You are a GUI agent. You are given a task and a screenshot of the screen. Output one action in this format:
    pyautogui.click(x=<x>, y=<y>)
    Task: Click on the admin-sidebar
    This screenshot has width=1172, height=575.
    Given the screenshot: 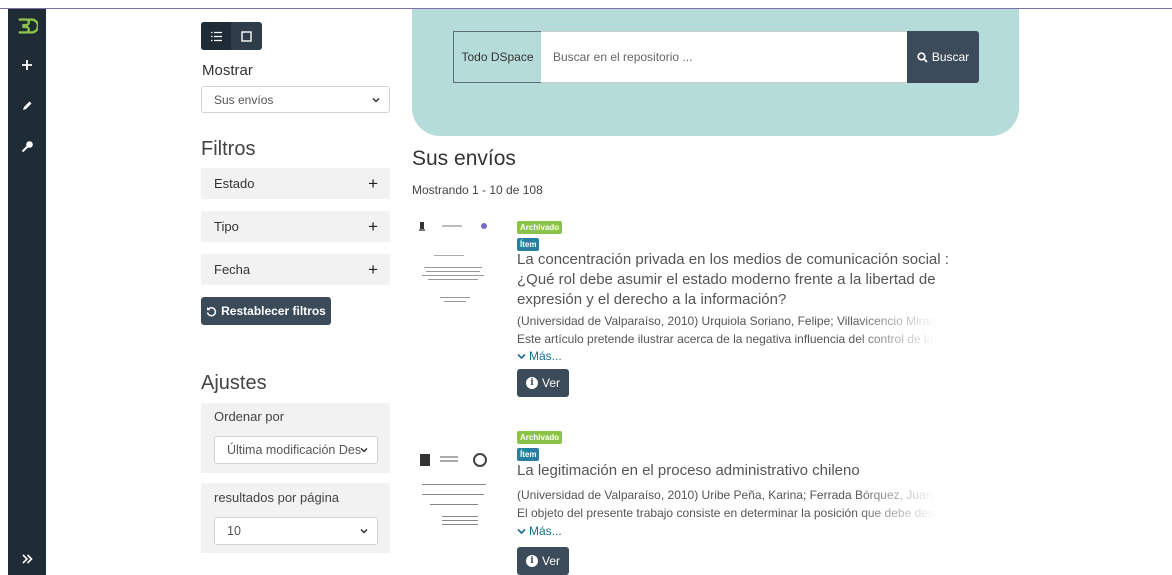 What is the action you would take?
    pyautogui.click(x=27, y=292)
    